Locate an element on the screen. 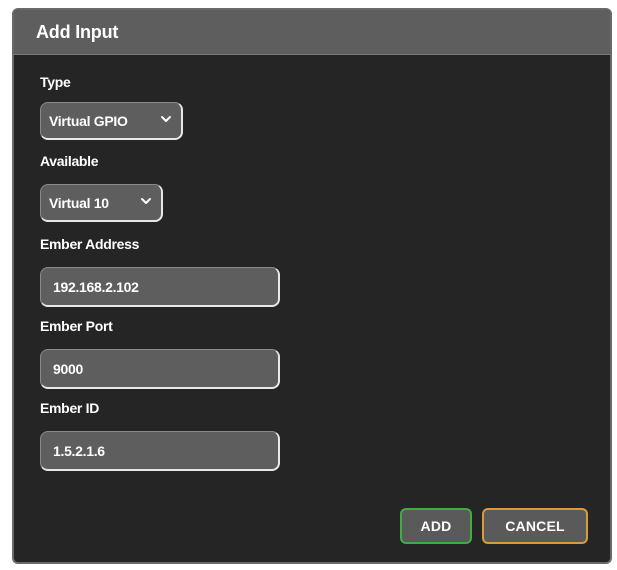  ember-id-value: 1.5.2.1.6 is located at coordinates (79, 450).